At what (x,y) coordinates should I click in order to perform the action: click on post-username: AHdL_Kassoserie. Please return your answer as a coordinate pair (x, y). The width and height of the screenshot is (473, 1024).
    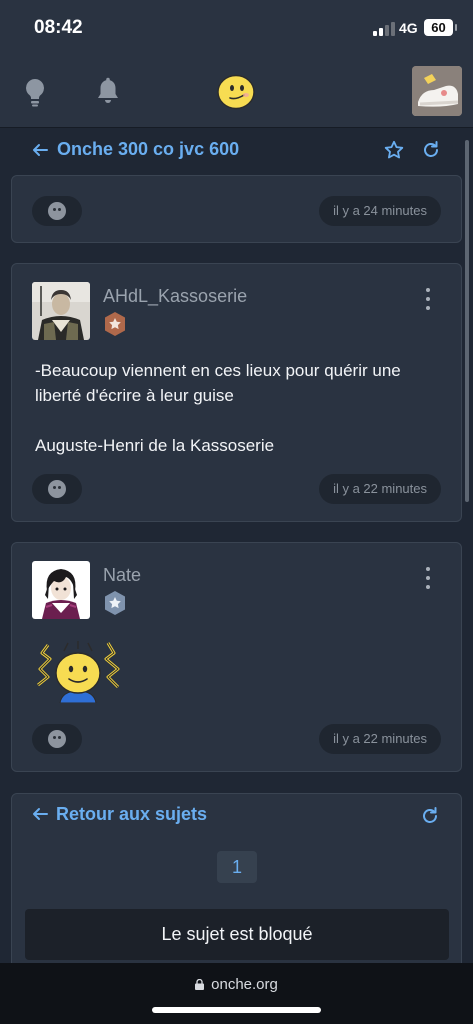
    Looking at the image, I should click on (175, 296).